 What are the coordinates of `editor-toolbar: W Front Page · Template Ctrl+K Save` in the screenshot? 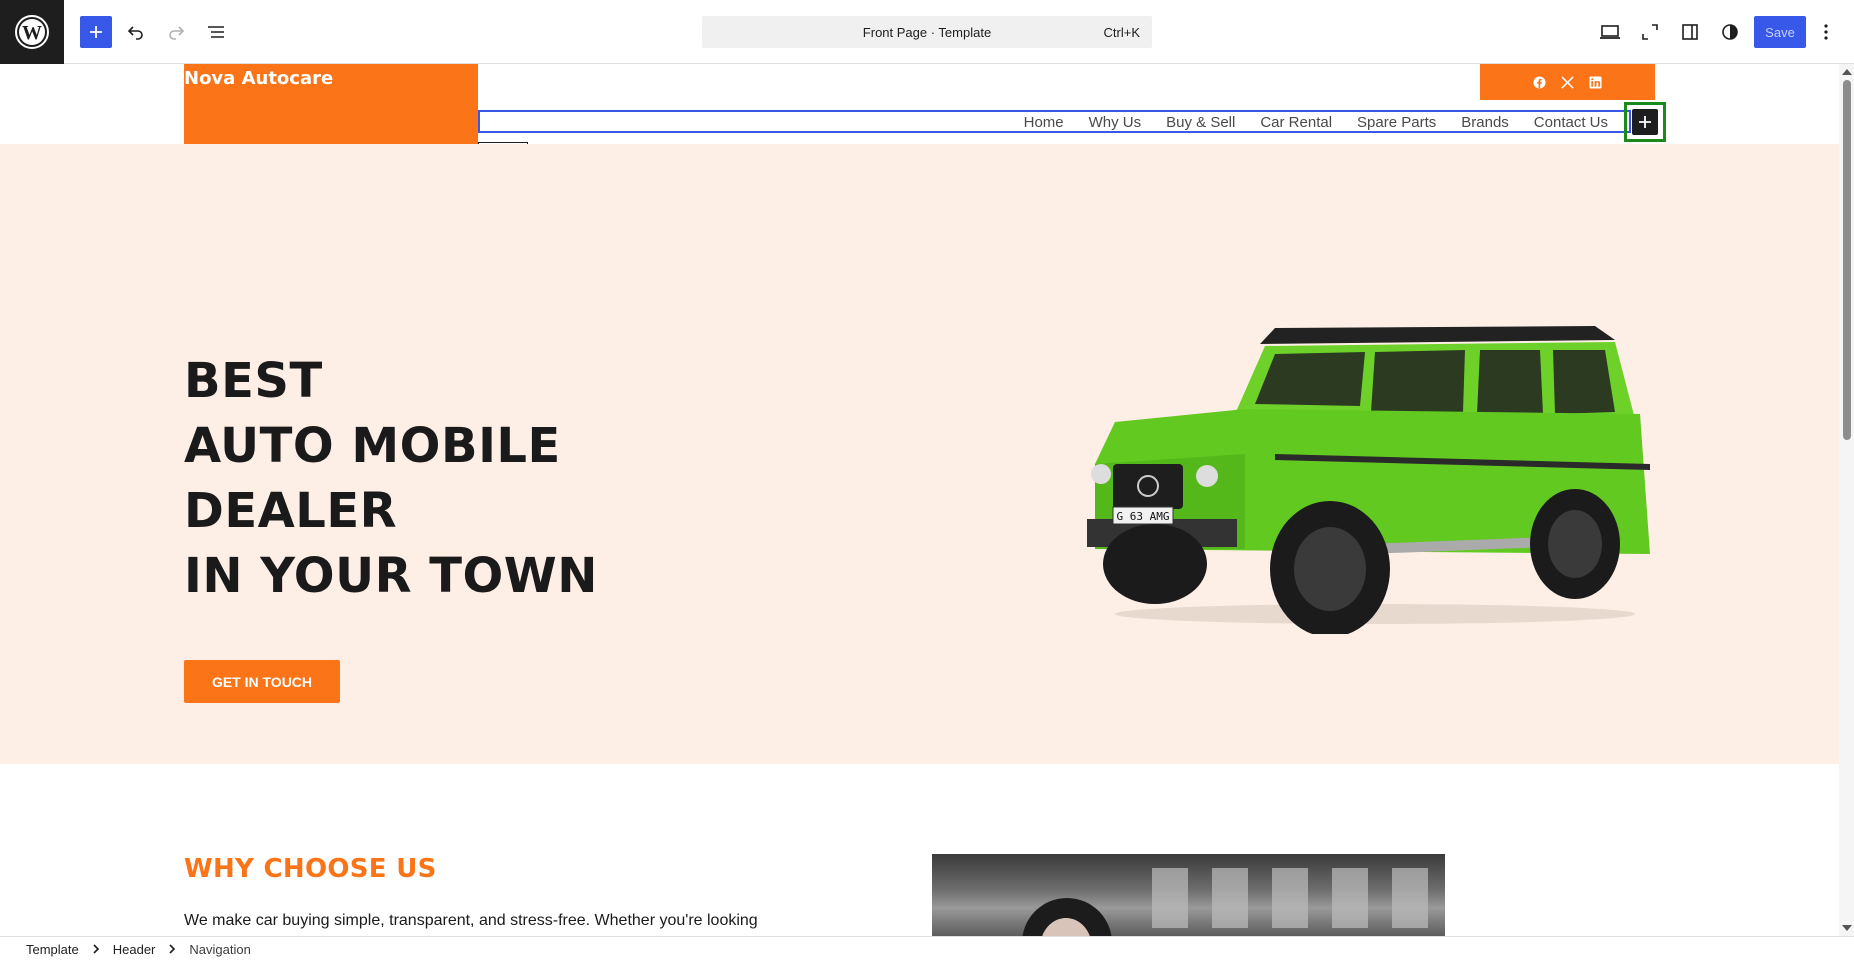 It's located at (927, 32).